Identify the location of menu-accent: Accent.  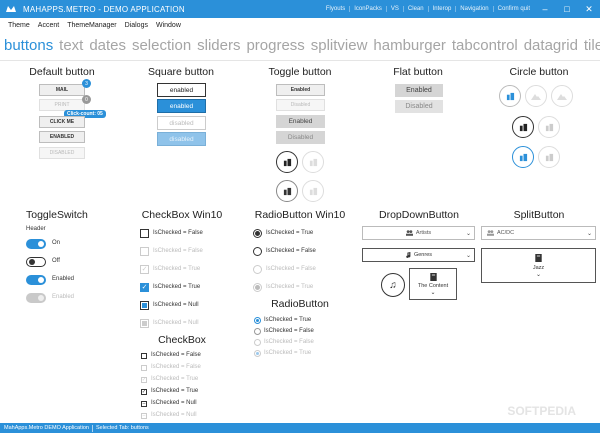
(48, 25).